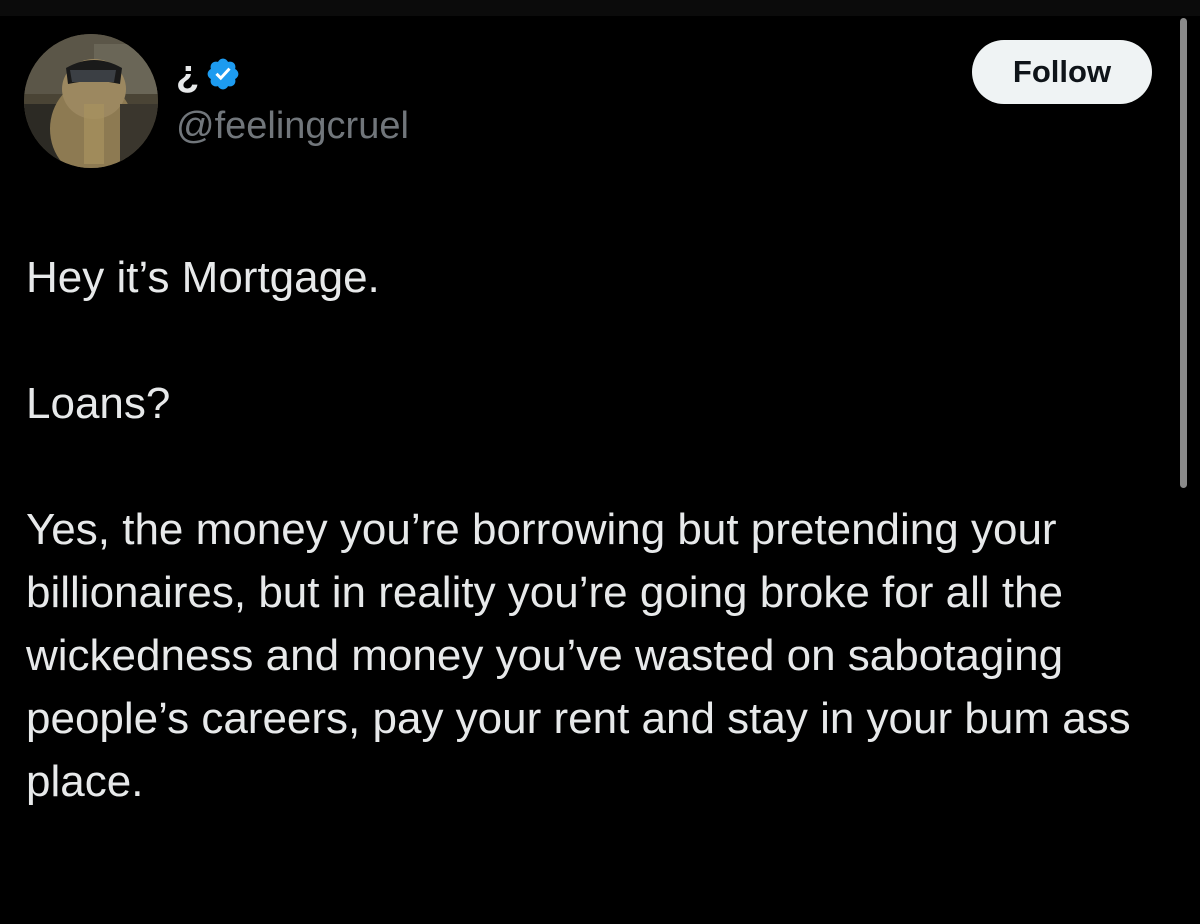 This screenshot has height=924, width=1200. I want to click on avatar, so click(91, 101).